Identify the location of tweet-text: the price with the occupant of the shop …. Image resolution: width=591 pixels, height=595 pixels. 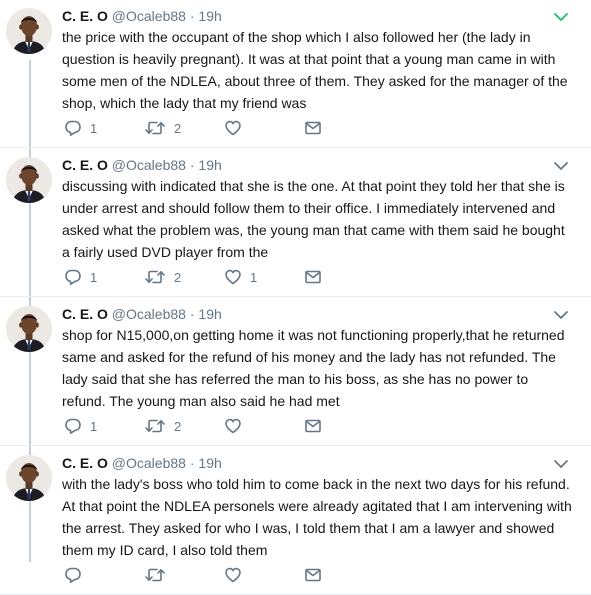
(315, 70).